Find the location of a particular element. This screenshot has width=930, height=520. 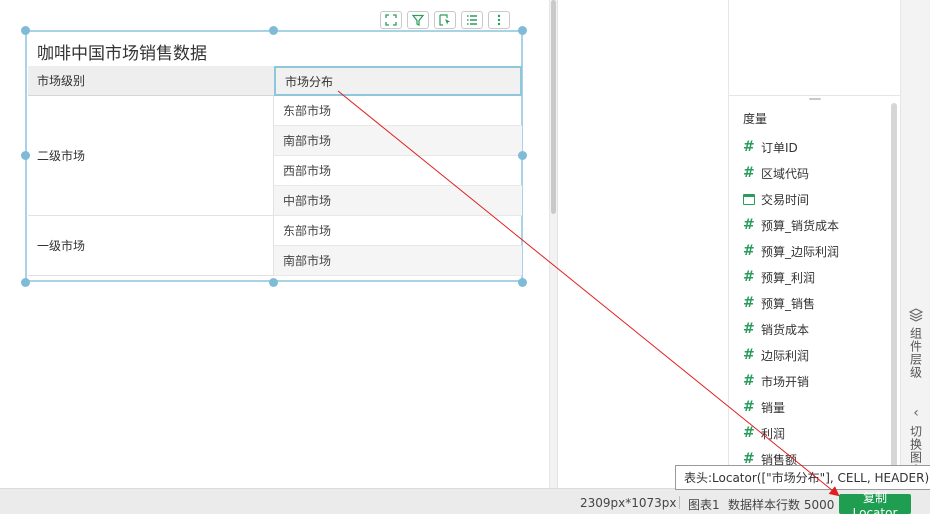

measure-field-label: 边际利润 is located at coordinates (785, 355).